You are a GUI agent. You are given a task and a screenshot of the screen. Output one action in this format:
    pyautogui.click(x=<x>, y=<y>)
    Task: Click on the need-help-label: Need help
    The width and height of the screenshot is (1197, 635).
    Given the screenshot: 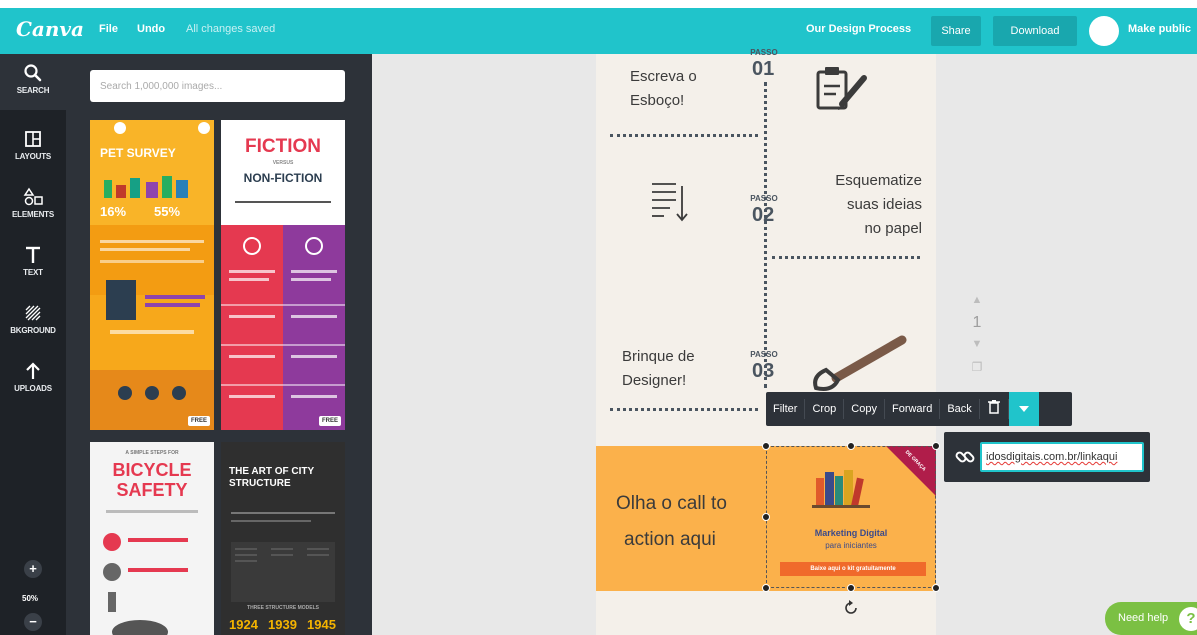 What is the action you would take?
    pyautogui.click(x=1143, y=618)
    